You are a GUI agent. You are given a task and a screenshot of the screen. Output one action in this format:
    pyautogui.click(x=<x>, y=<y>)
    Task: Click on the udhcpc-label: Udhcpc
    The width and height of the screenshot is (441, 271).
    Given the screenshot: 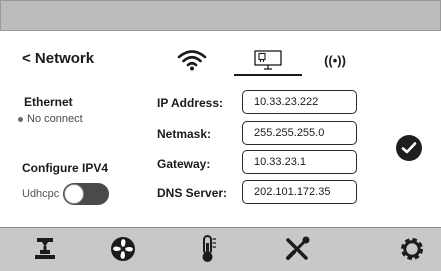 What is the action you would take?
    pyautogui.click(x=41, y=194)
    